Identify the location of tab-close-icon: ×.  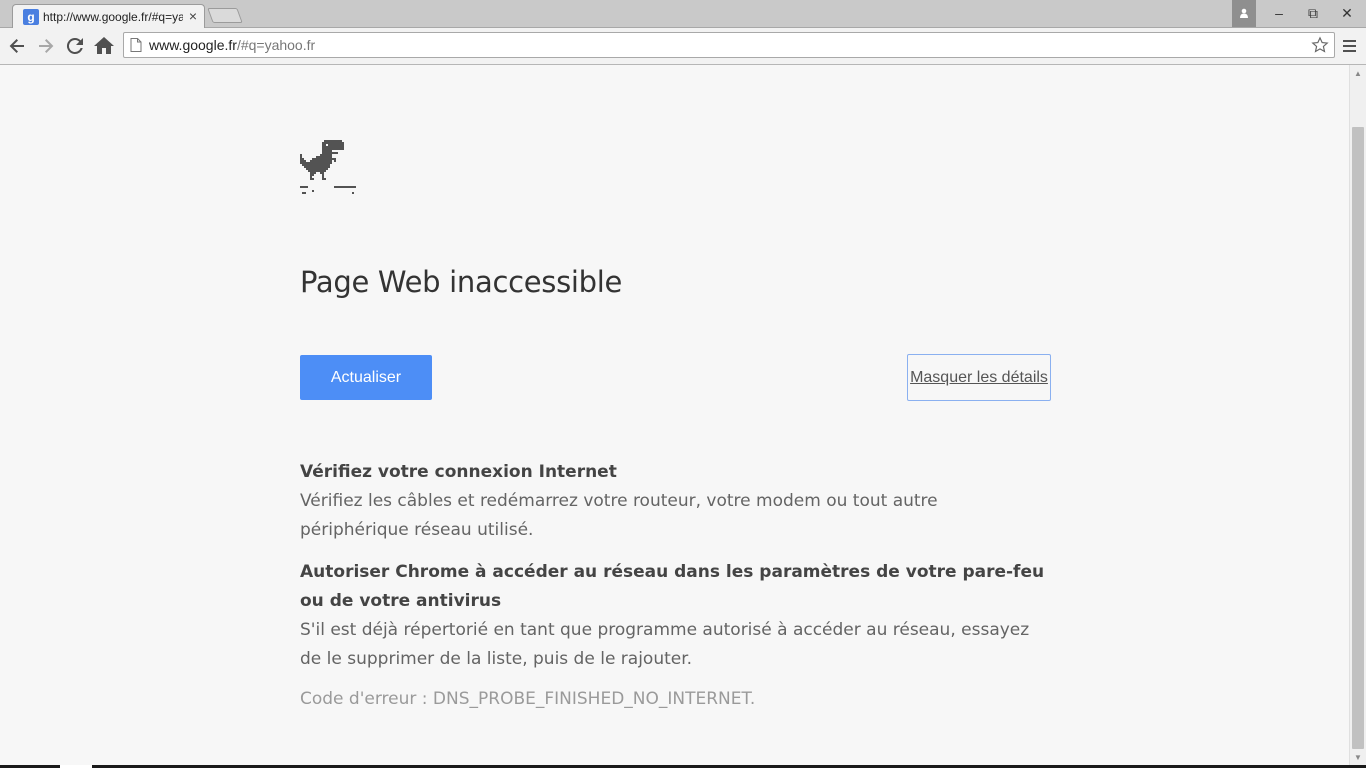
(193, 16).